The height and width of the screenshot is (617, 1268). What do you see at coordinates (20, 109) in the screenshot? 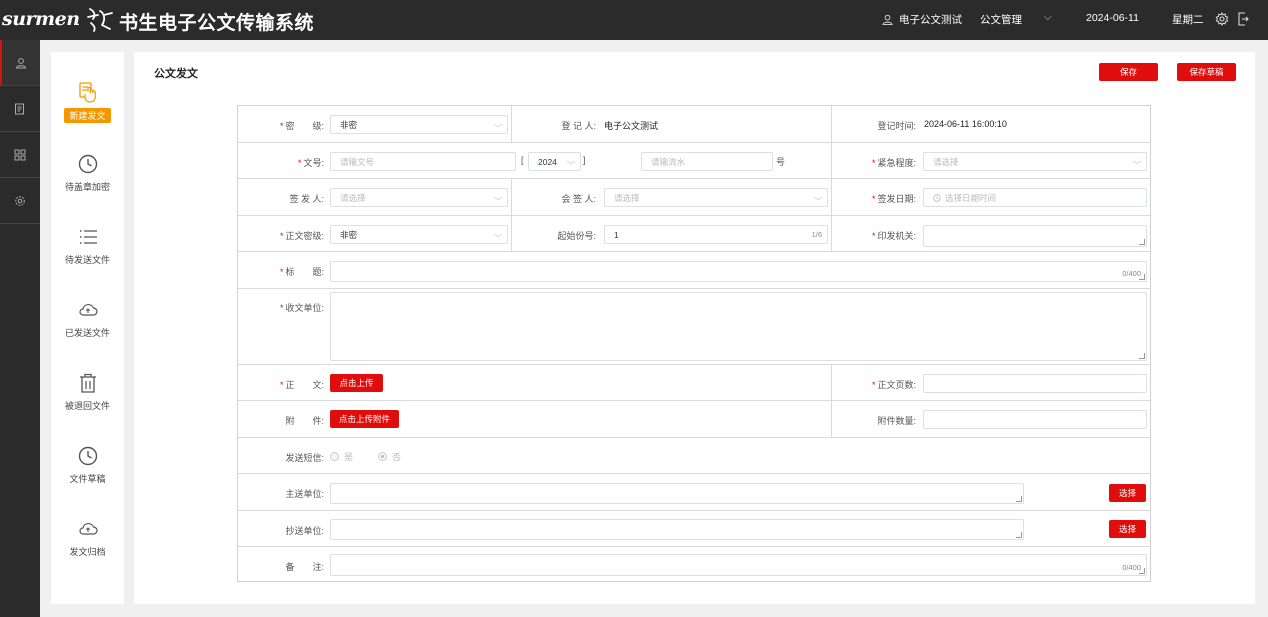
I see `rail-item-documents` at bounding box center [20, 109].